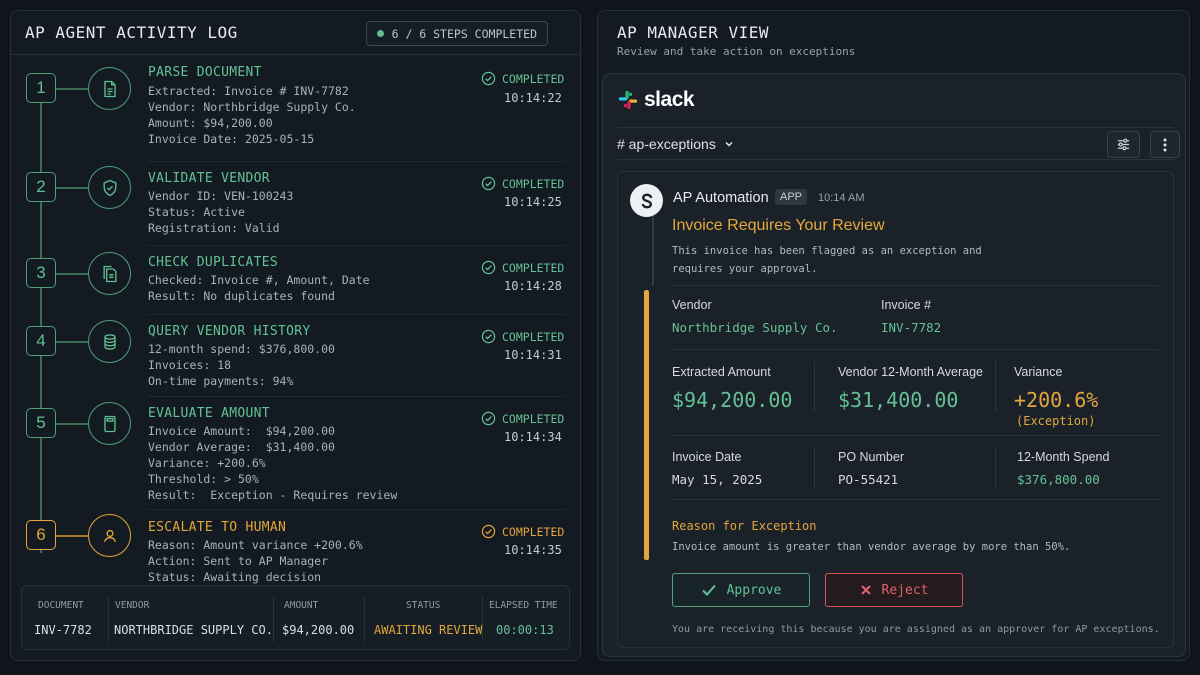 Image resolution: width=1200 pixels, height=675 pixels. I want to click on sender-name: AP Automation, so click(721, 198).